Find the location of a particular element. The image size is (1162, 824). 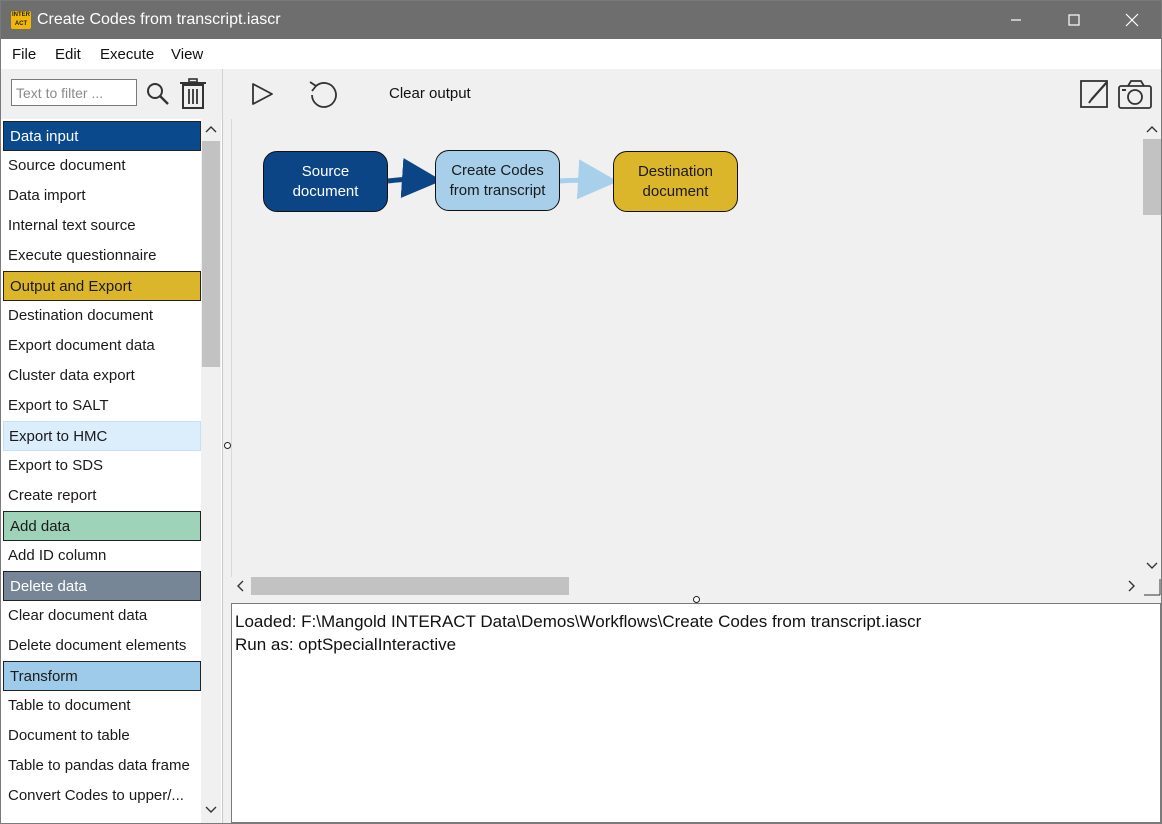

minimize-icon is located at coordinates (1016, 20).